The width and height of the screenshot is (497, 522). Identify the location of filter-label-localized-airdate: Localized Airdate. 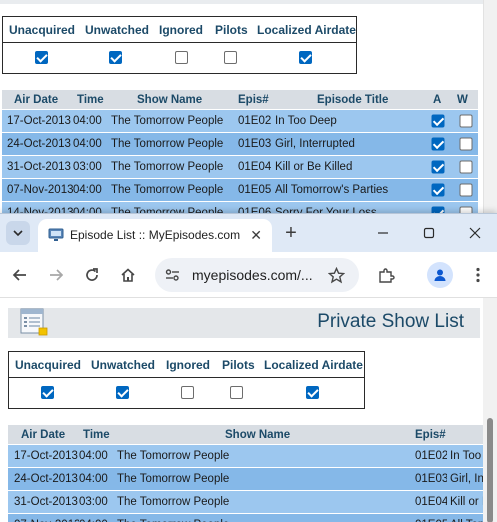
(313, 364).